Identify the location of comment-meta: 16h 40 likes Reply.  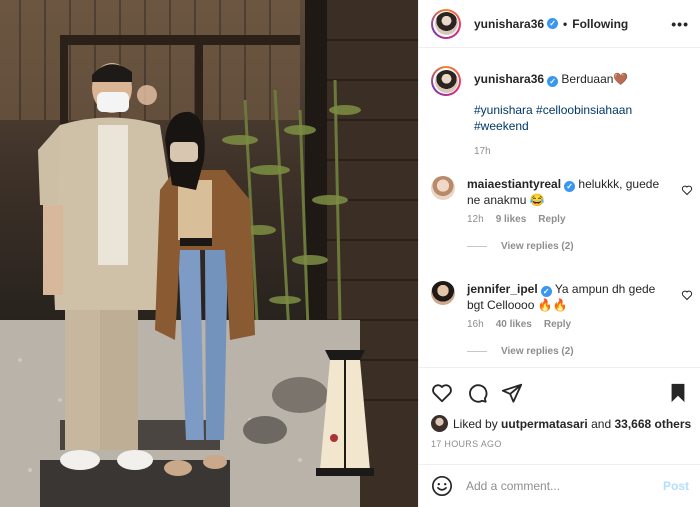
(580, 324).